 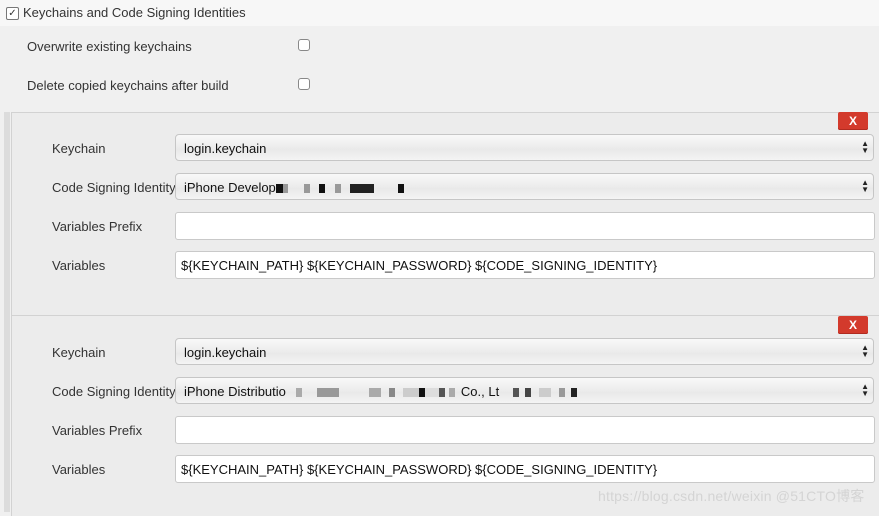 I want to click on section-enable-checkbox: ✓, so click(x=12, y=13).